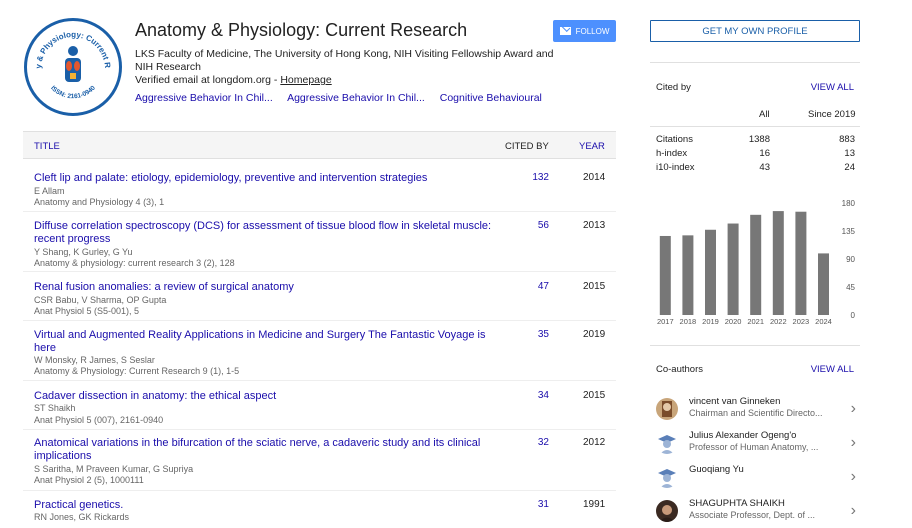 Image resolution: width=912 pixels, height=528 pixels. I want to click on stat-all-i10-index: 43, so click(764, 167).